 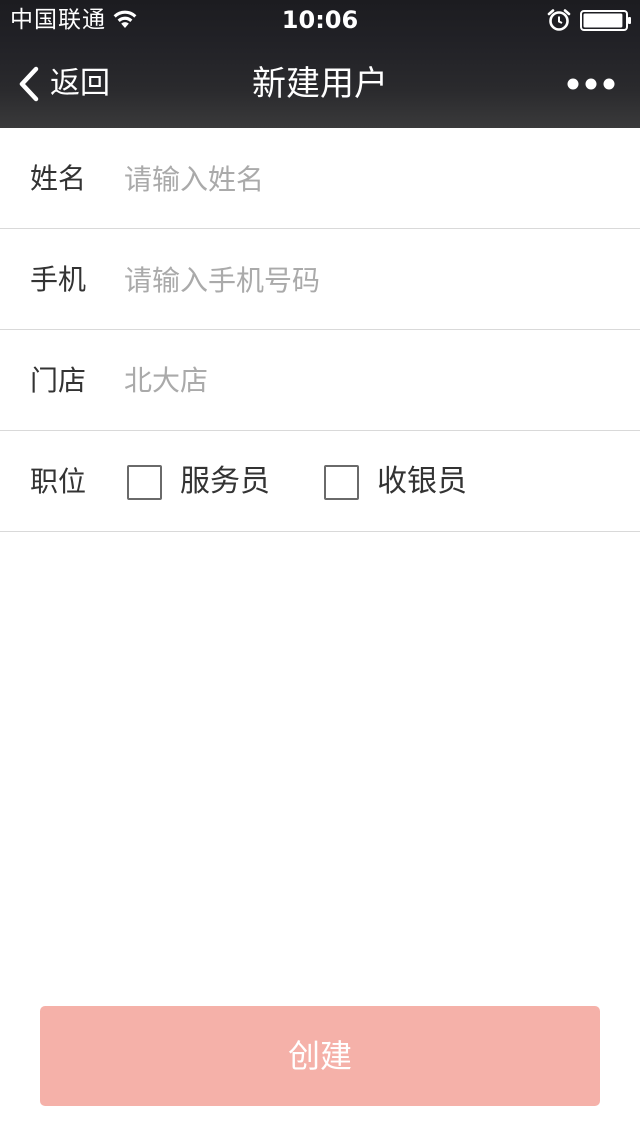 I want to click on cashier-checkbox, so click(x=341, y=482).